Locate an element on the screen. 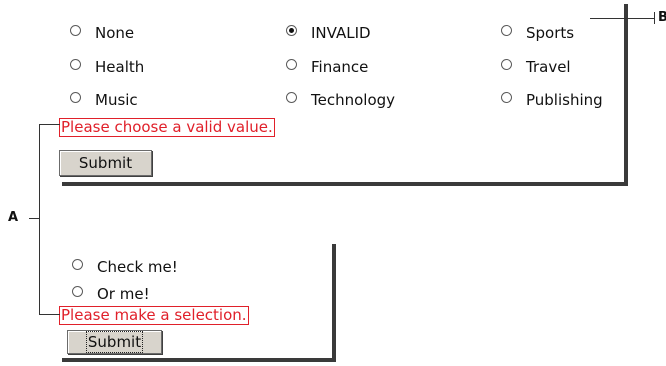 The width and height of the screenshot is (666, 366). radio-label: Music is located at coordinates (116, 100).